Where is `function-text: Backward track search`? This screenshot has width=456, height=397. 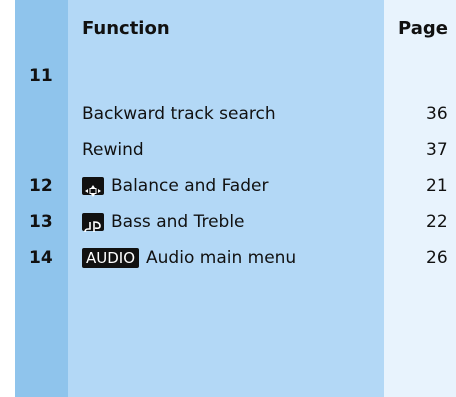 function-text: Backward track search is located at coordinates (179, 114).